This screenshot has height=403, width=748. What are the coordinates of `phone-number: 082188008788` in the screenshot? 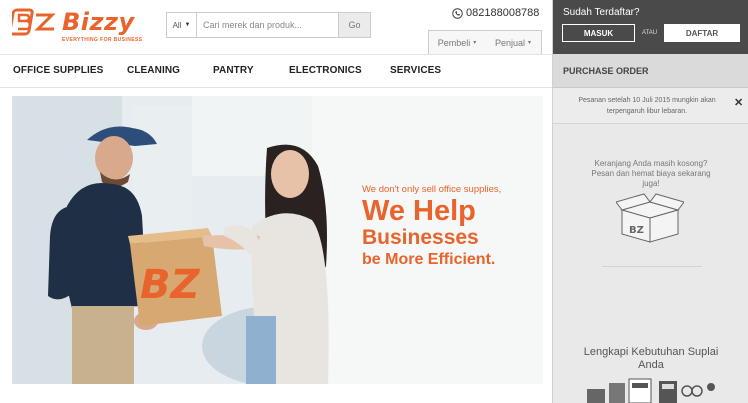 It's located at (503, 13).